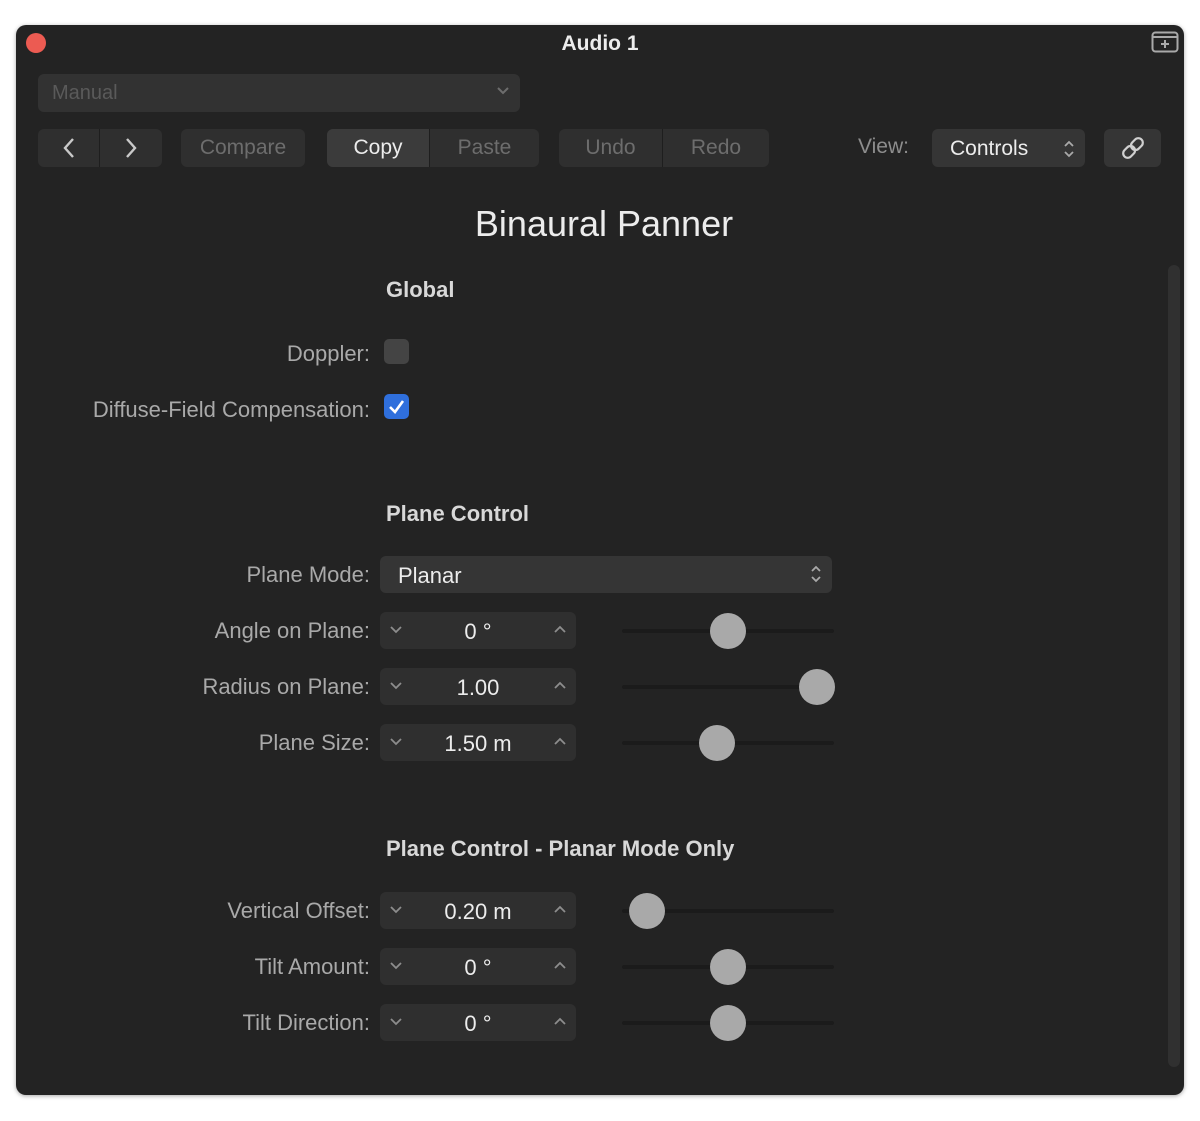  What do you see at coordinates (306, 1022) in the screenshot?
I see `tilt-direction-label: Tilt Direction:` at bounding box center [306, 1022].